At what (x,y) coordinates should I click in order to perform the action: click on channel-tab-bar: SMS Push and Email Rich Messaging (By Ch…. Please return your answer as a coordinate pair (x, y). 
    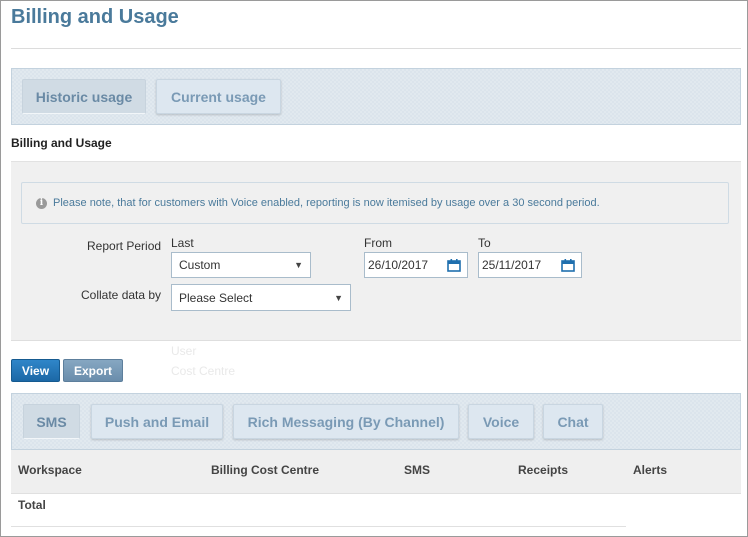
    Looking at the image, I should click on (376, 421).